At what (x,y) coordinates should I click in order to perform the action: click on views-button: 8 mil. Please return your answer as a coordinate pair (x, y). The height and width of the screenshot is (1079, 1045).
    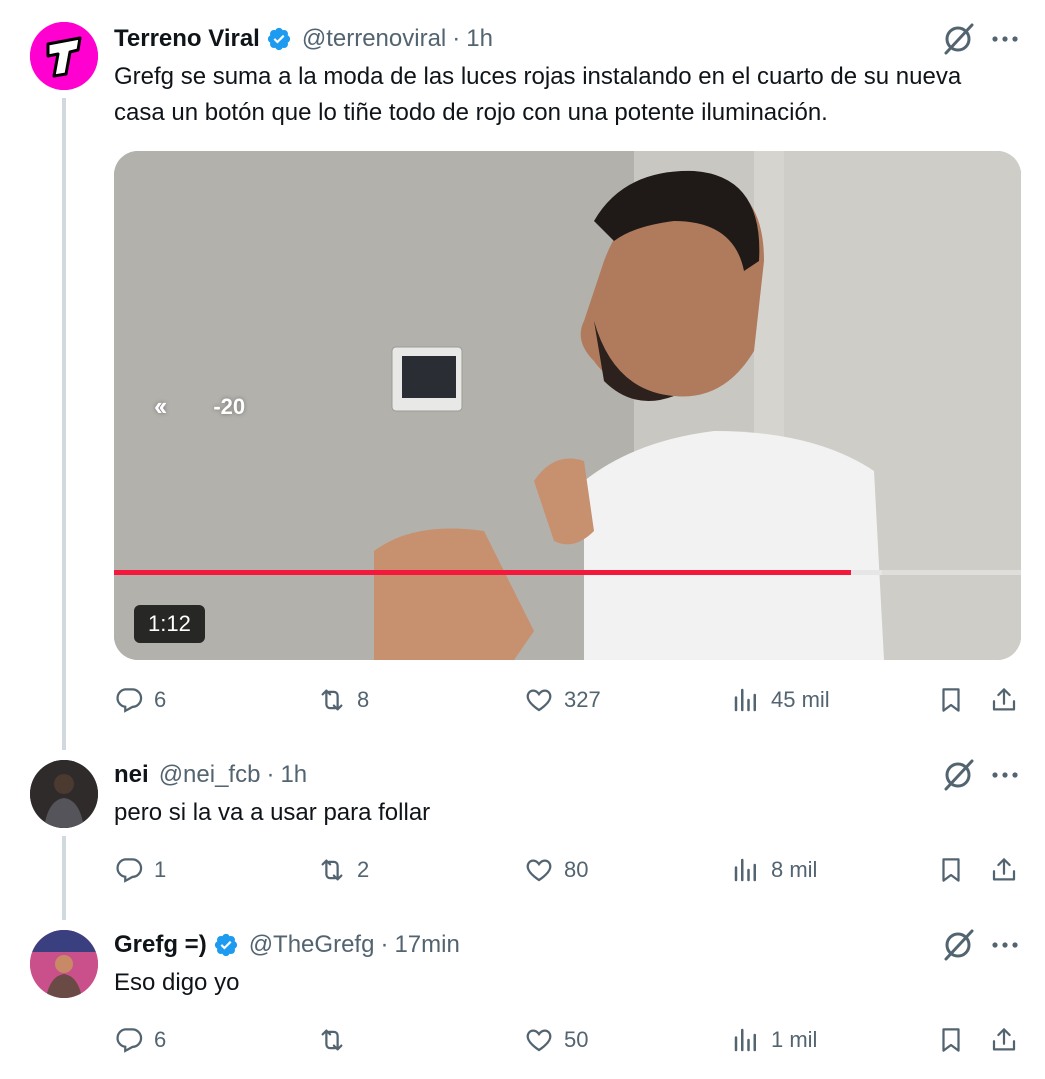
    Looking at the image, I should click on (774, 870).